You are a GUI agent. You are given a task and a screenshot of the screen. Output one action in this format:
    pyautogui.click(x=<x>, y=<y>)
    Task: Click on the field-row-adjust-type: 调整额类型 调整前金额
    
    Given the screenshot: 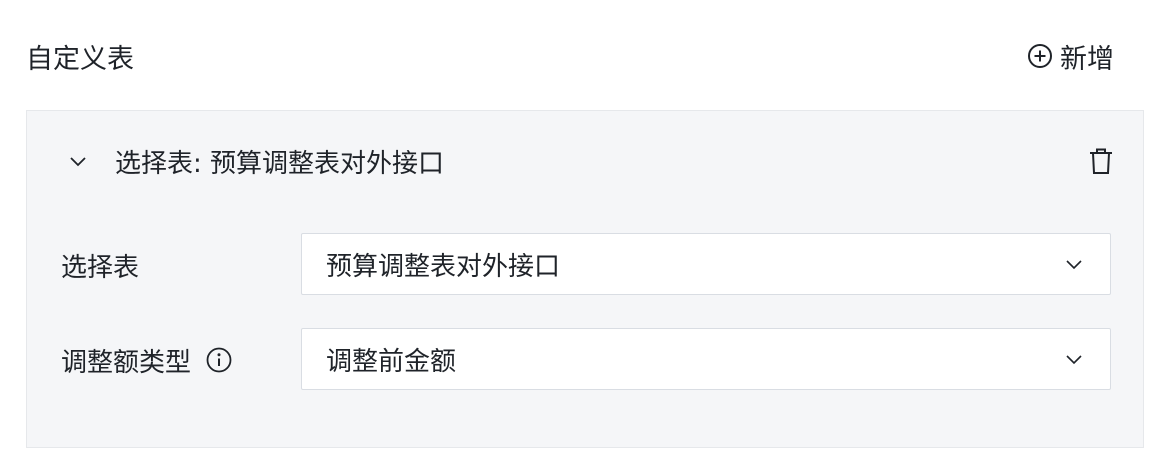 What is the action you would take?
    pyautogui.click(x=587, y=360)
    